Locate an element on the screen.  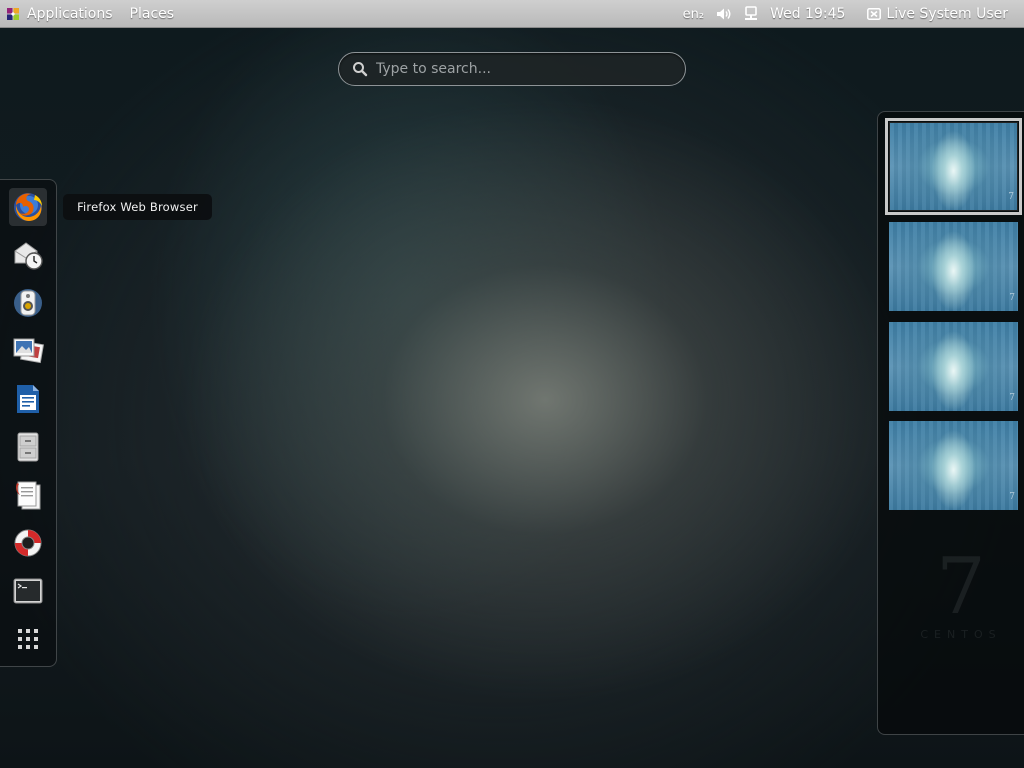
dash-item-help is located at coordinates (28, 543).